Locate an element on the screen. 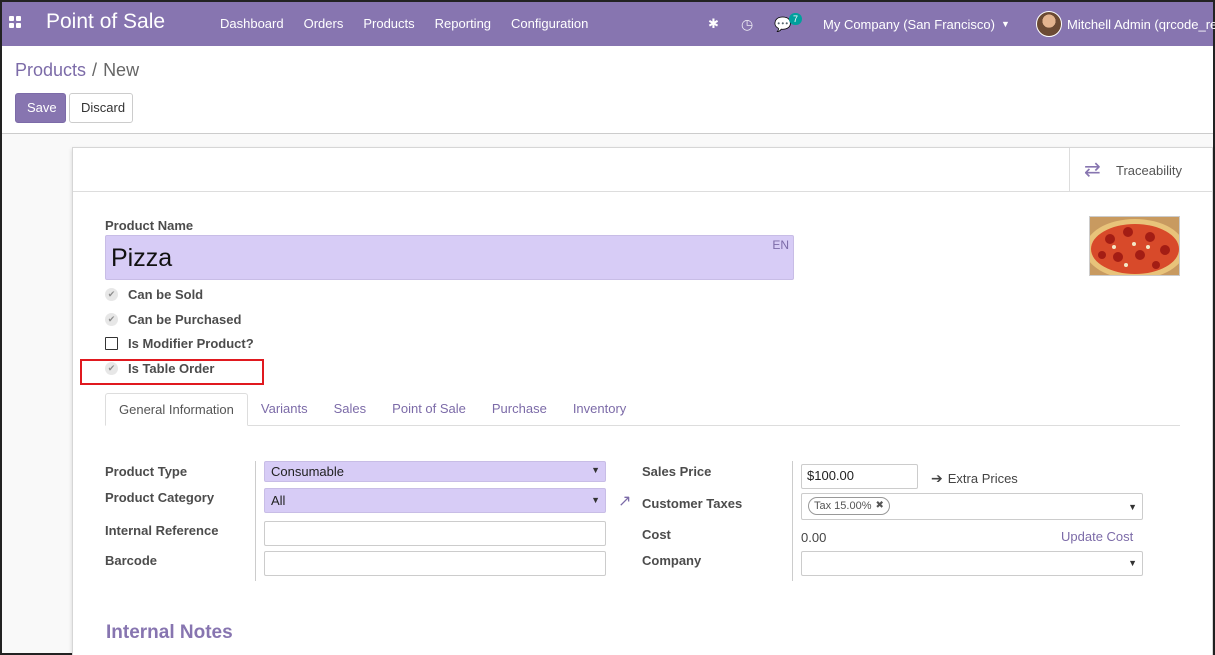 The image size is (1215, 655). menu-reporting: Reporting is located at coordinates (463, 23).